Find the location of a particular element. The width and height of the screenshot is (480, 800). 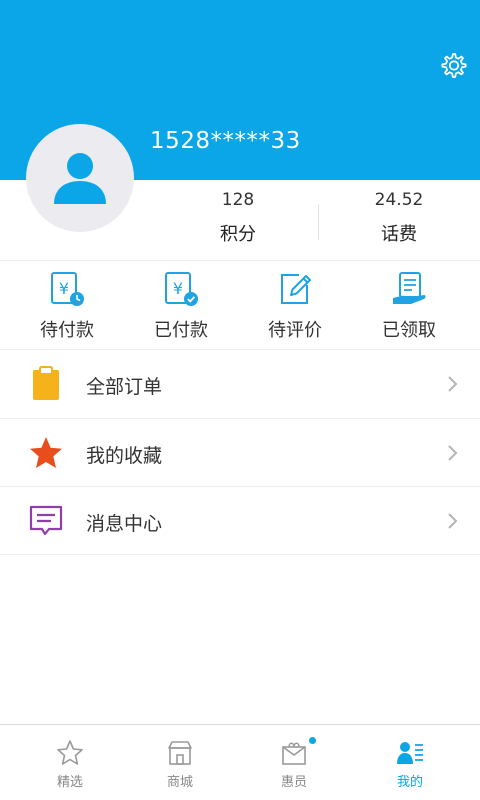

yuan-check-icon: ¥ is located at coordinates (181, 289).